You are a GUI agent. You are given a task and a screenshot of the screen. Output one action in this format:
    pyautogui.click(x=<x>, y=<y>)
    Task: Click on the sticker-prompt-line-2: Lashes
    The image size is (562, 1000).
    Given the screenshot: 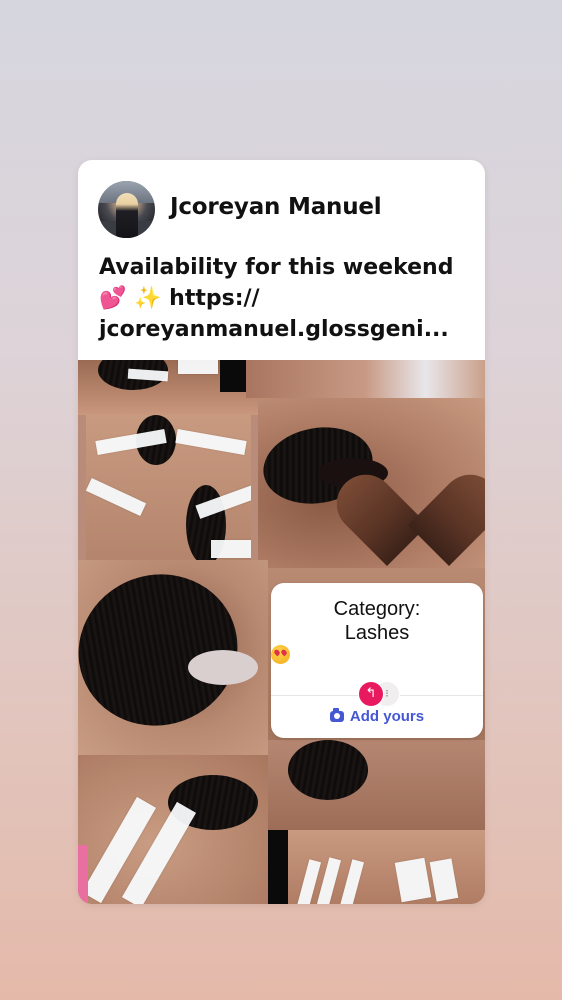 What is the action you would take?
    pyautogui.click(x=377, y=642)
    